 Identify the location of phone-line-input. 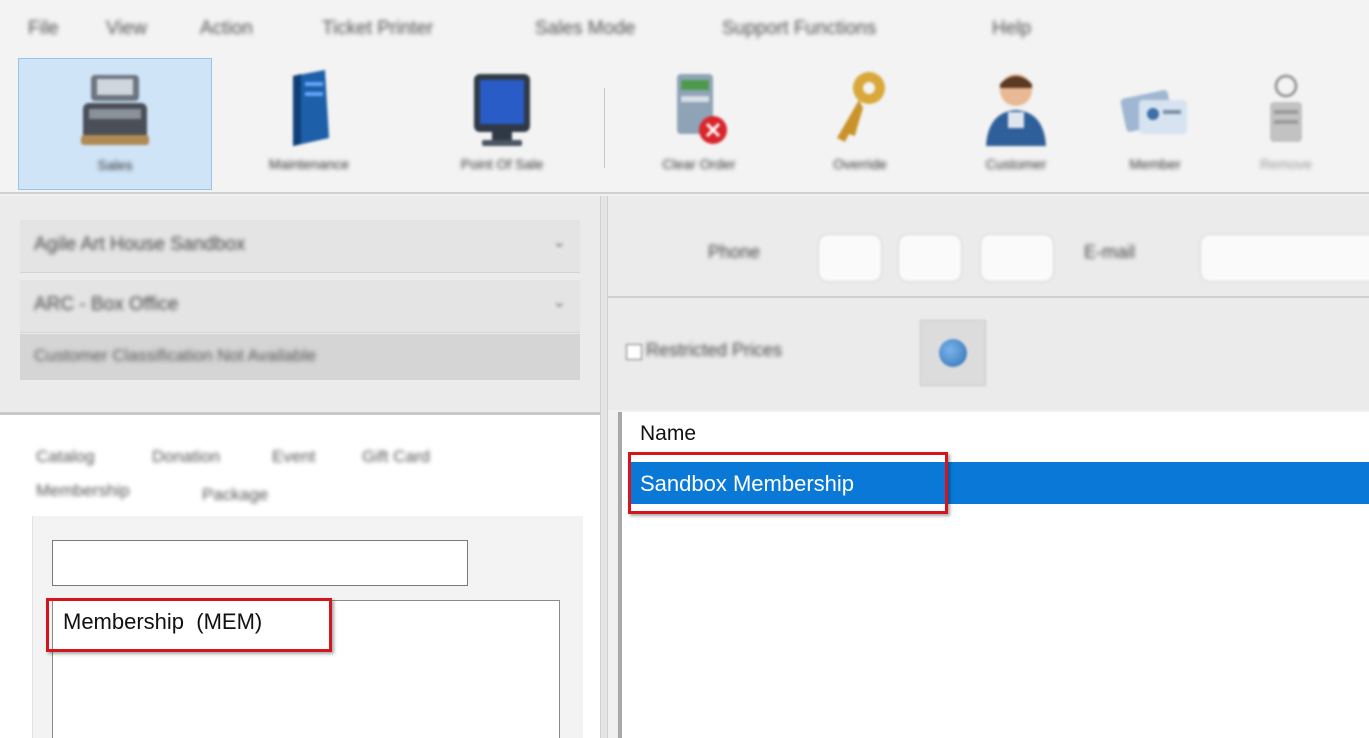
(1017, 258).